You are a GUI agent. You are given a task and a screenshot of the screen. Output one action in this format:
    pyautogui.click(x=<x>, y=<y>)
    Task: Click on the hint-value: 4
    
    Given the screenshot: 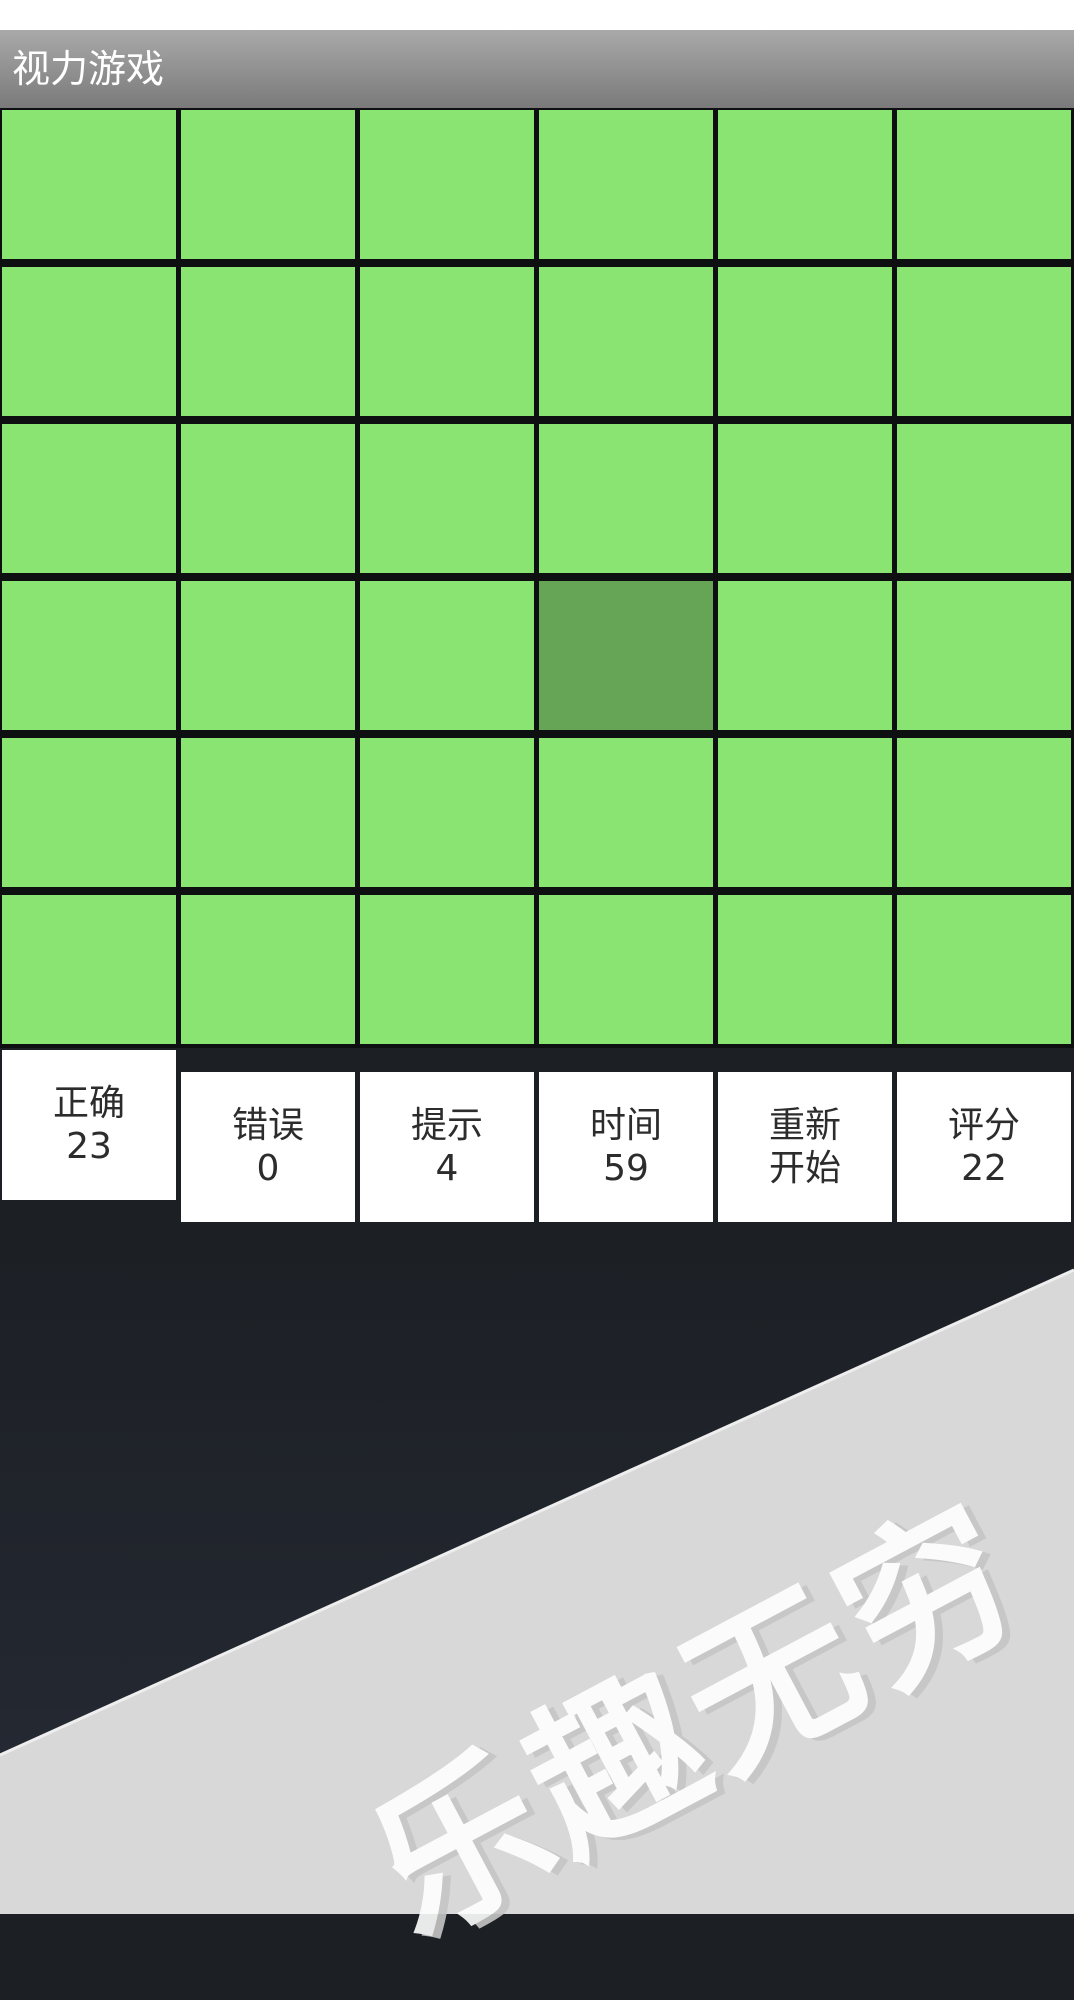 What is the action you would take?
    pyautogui.click(x=447, y=1168)
    